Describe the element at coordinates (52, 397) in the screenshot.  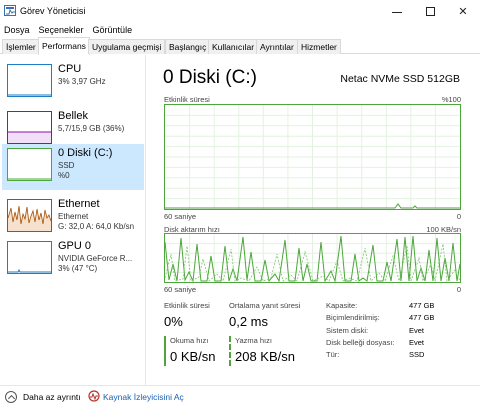
I see `fewer-details-link: Daha az ayrıntı` at that location.